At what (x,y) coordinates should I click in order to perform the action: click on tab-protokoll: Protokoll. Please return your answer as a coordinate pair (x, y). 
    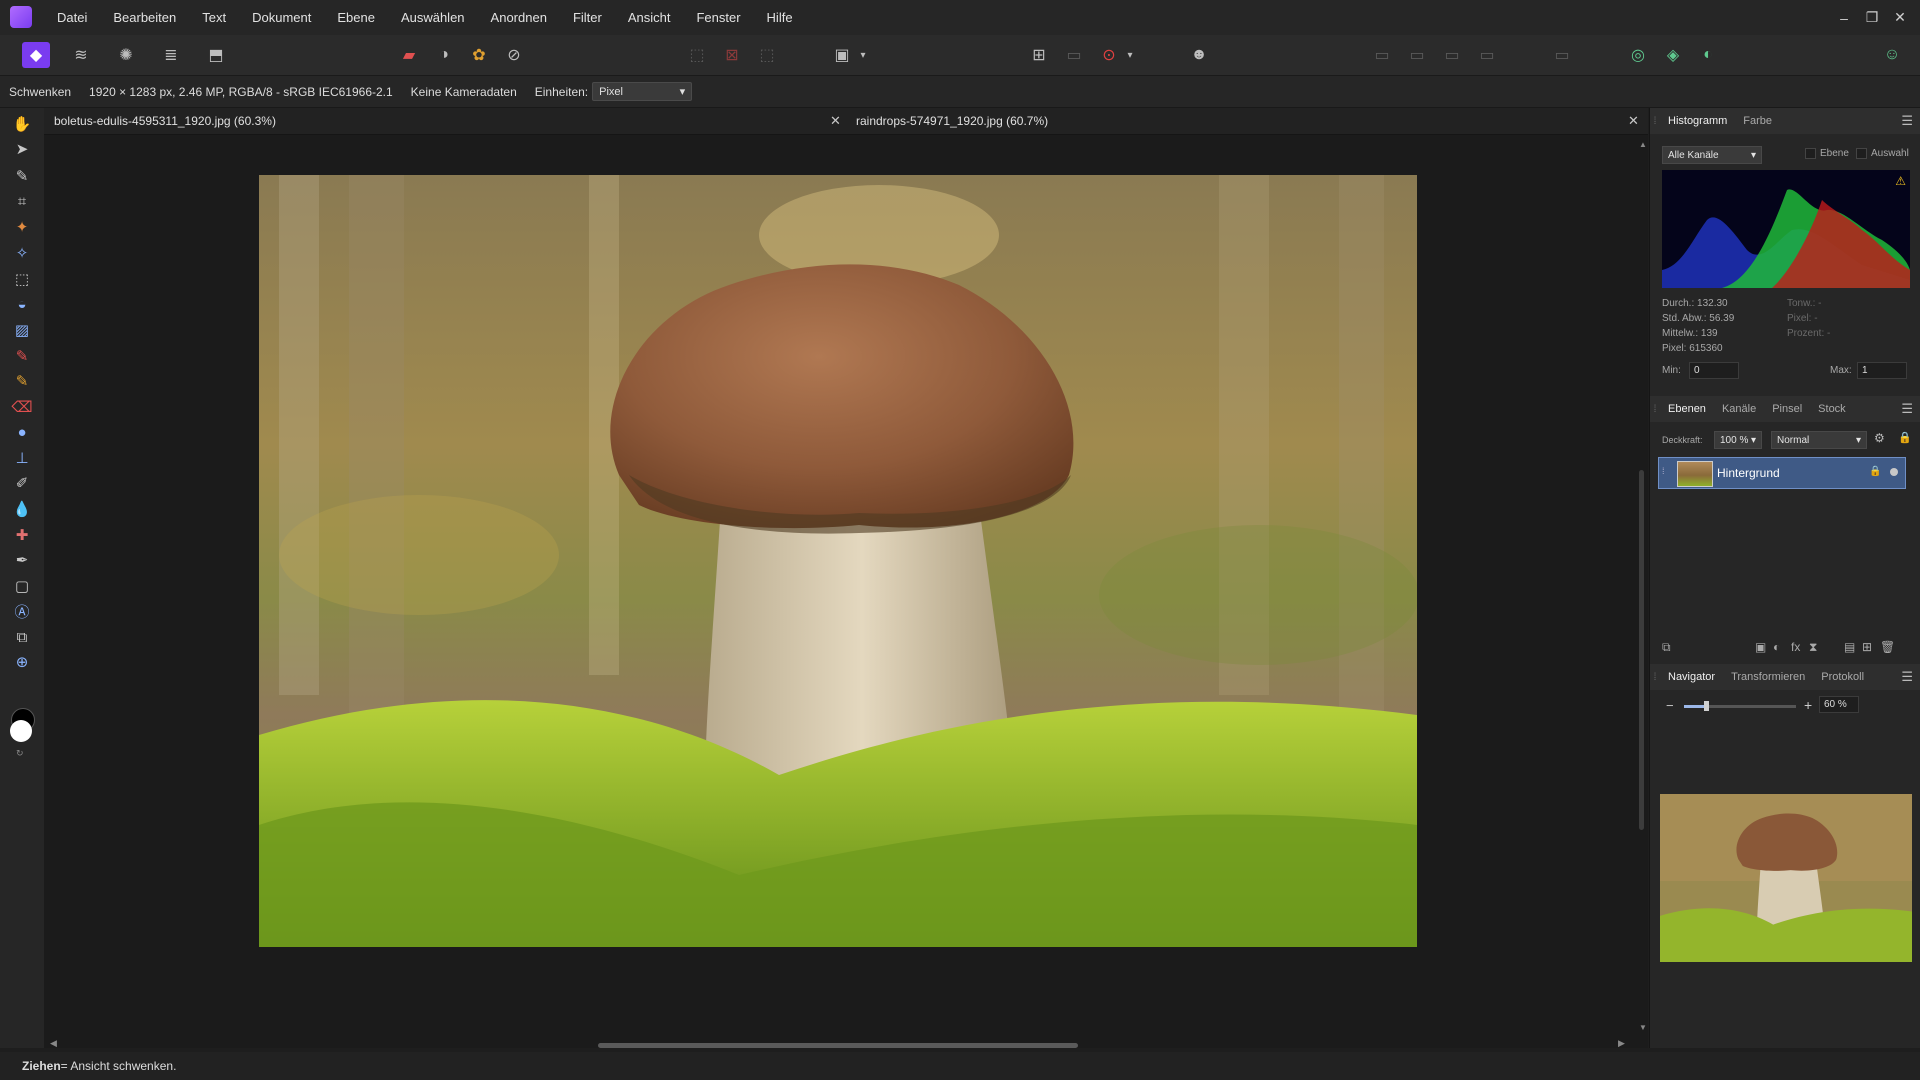
    Looking at the image, I should click on (1842, 677).